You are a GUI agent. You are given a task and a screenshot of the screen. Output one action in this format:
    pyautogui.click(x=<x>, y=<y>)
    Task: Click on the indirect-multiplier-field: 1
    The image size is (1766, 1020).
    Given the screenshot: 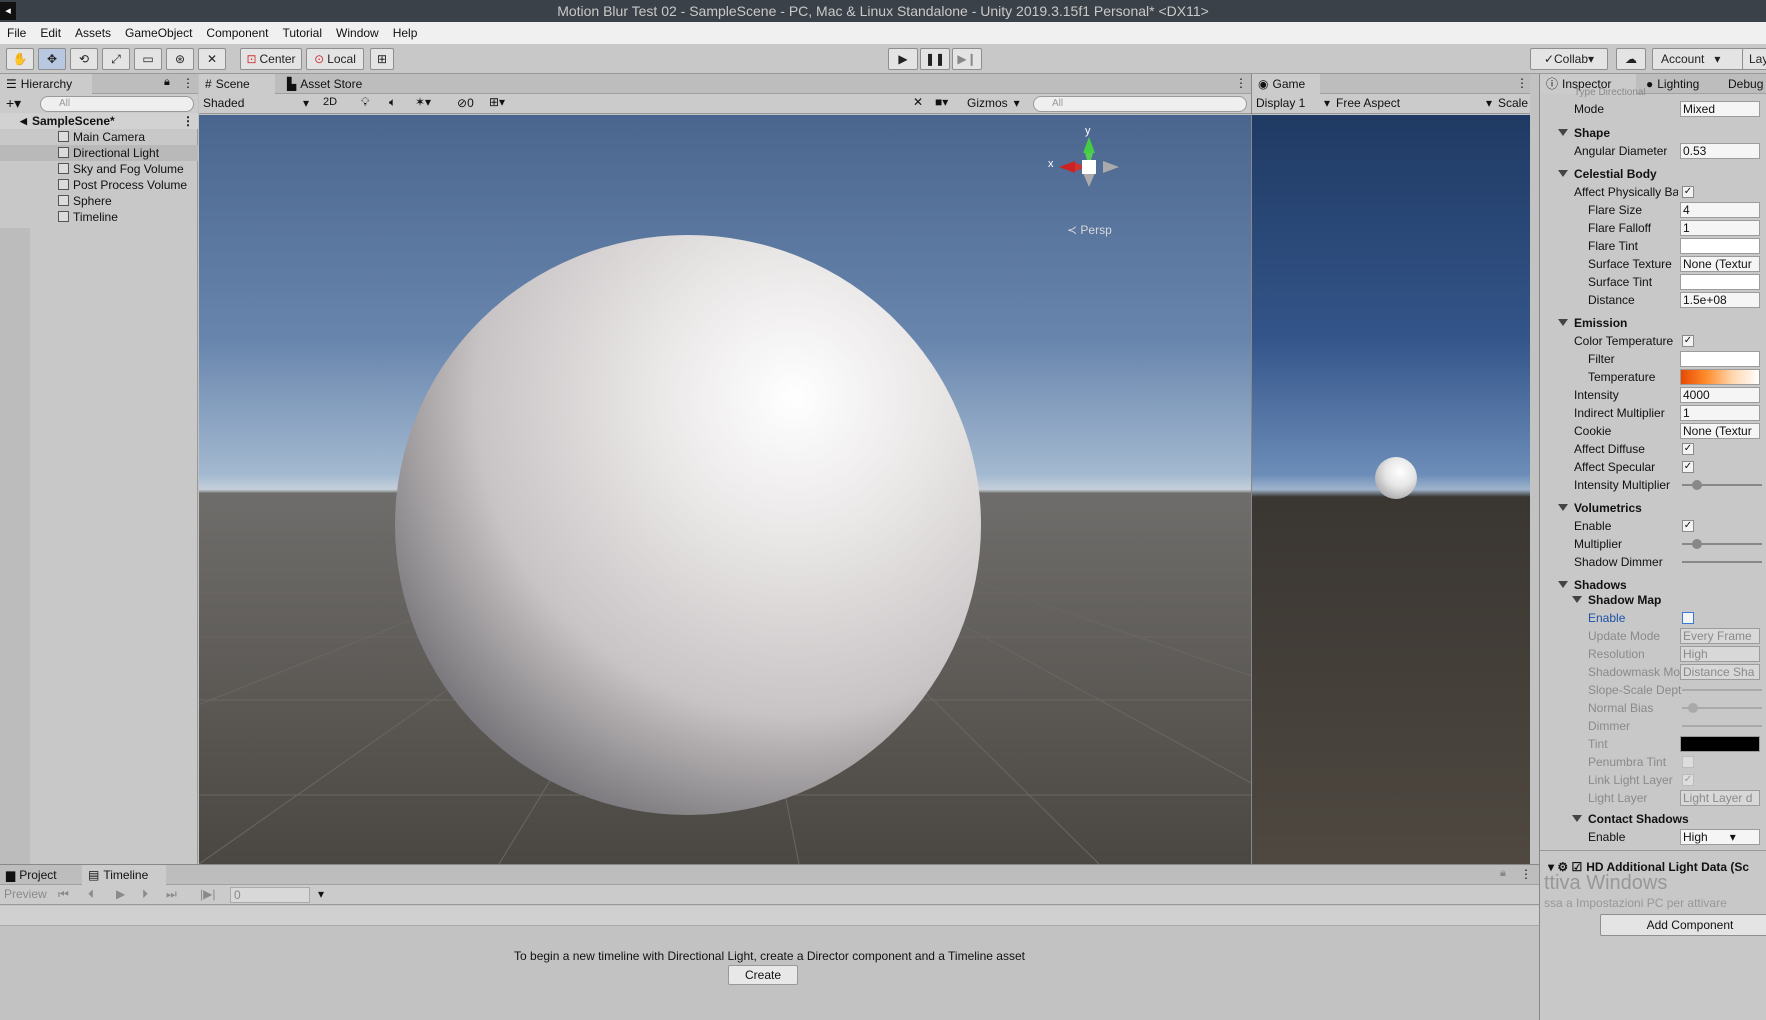 What is the action you would take?
    pyautogui.click(x=1720, y=413)
    